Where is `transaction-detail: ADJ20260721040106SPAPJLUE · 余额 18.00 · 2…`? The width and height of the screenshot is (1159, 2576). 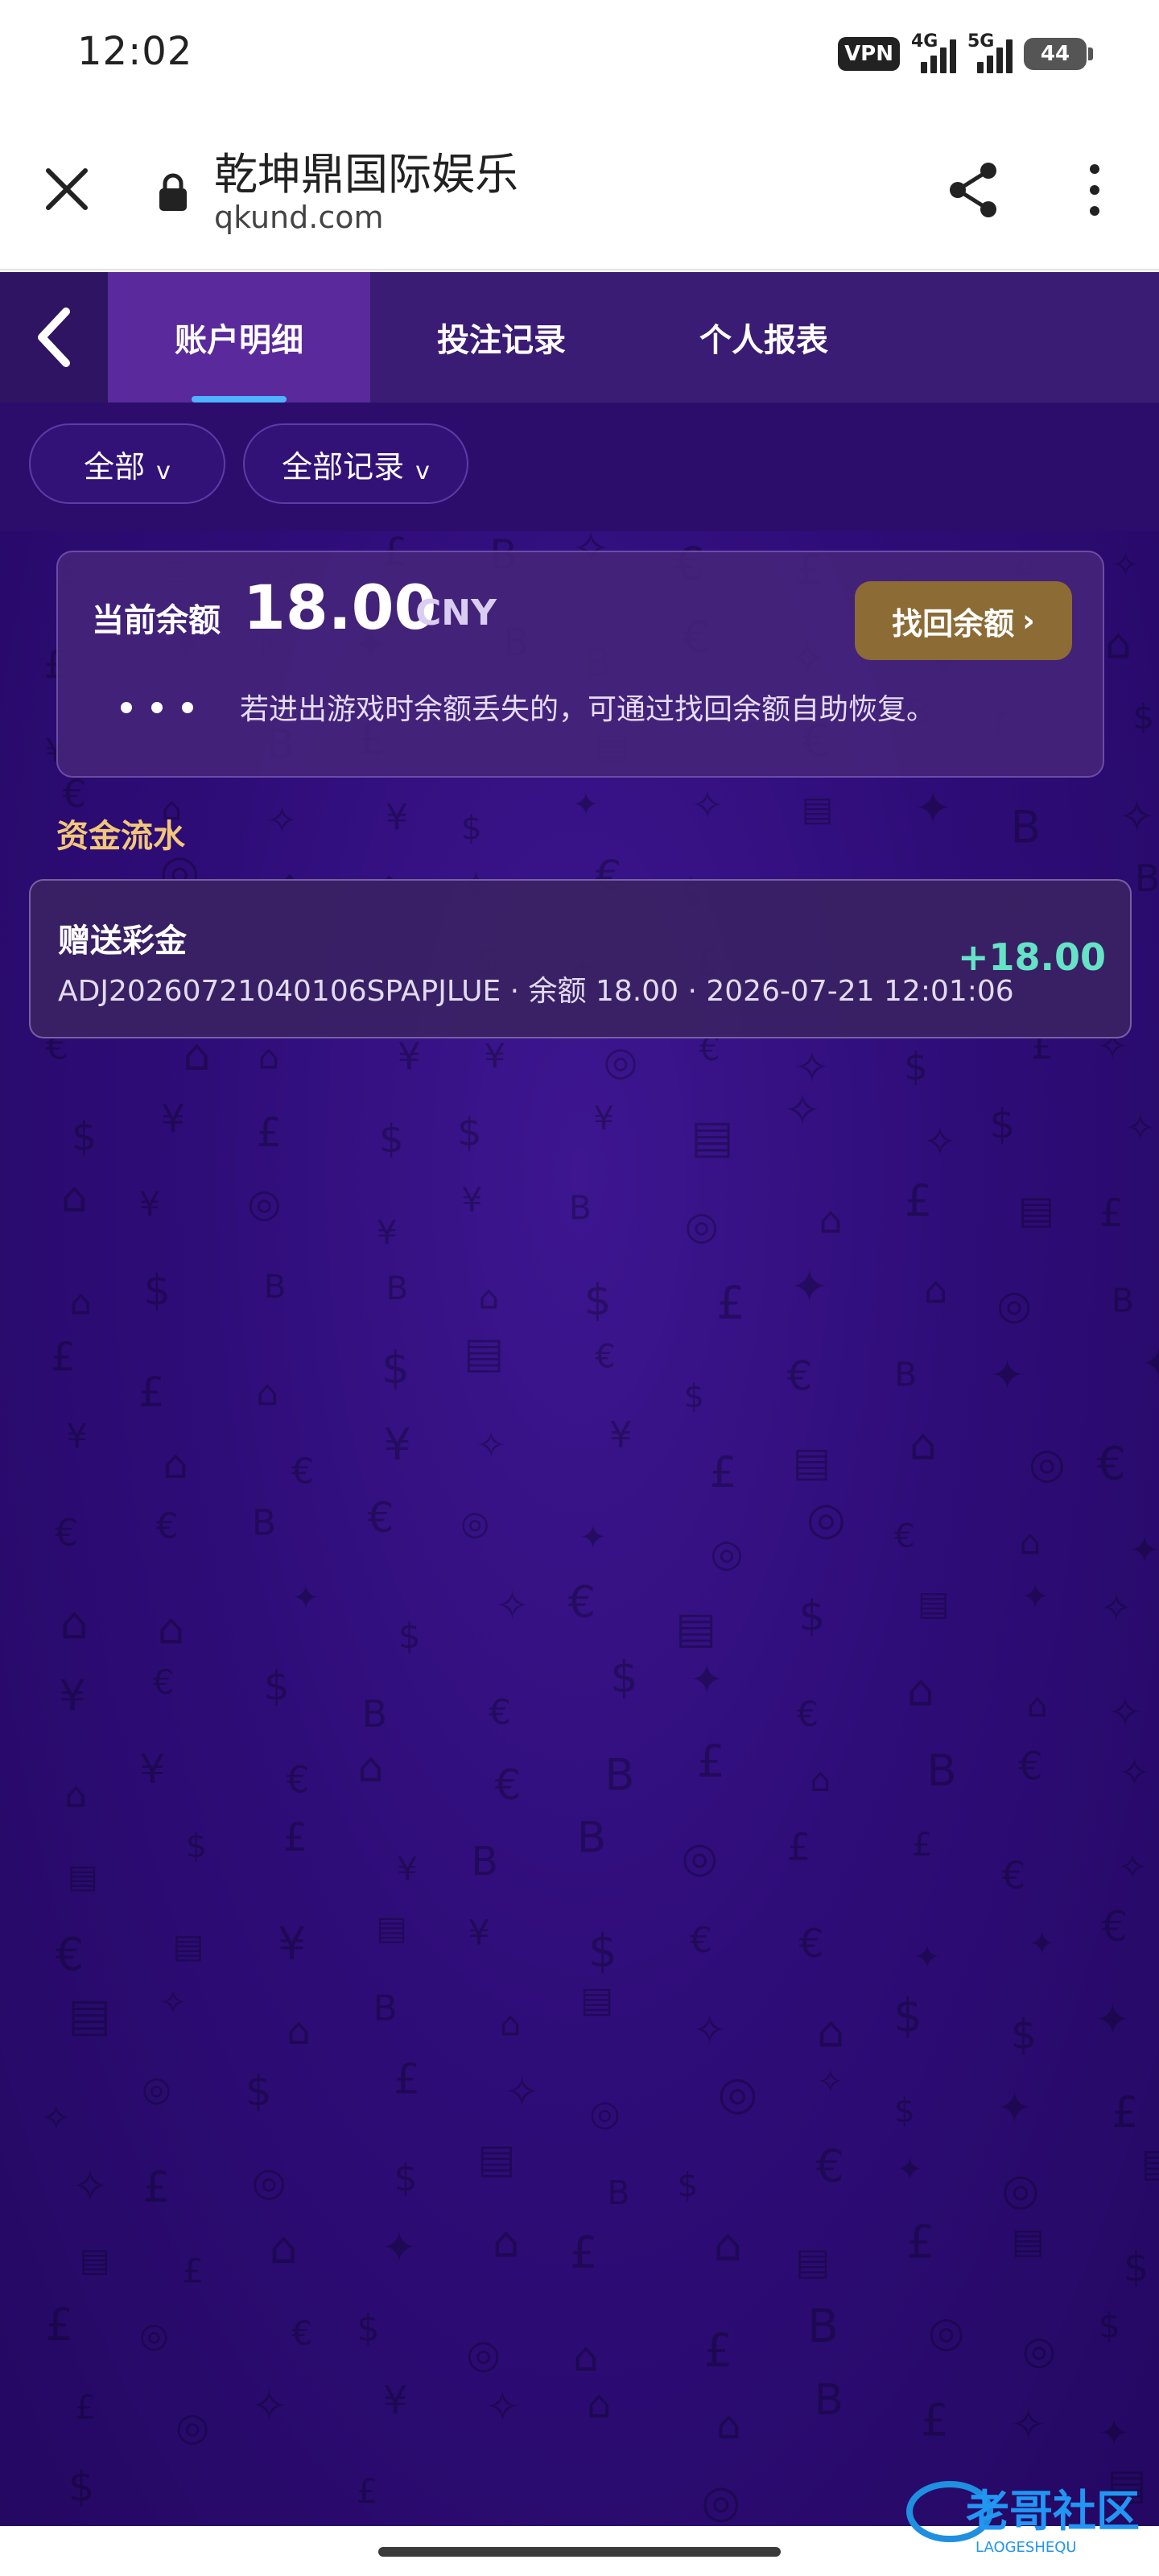
transaction-detail: ADJ20260721040106SPAPJLUE · 余额 18.00 · 2… is located at coordinates (536, 991).